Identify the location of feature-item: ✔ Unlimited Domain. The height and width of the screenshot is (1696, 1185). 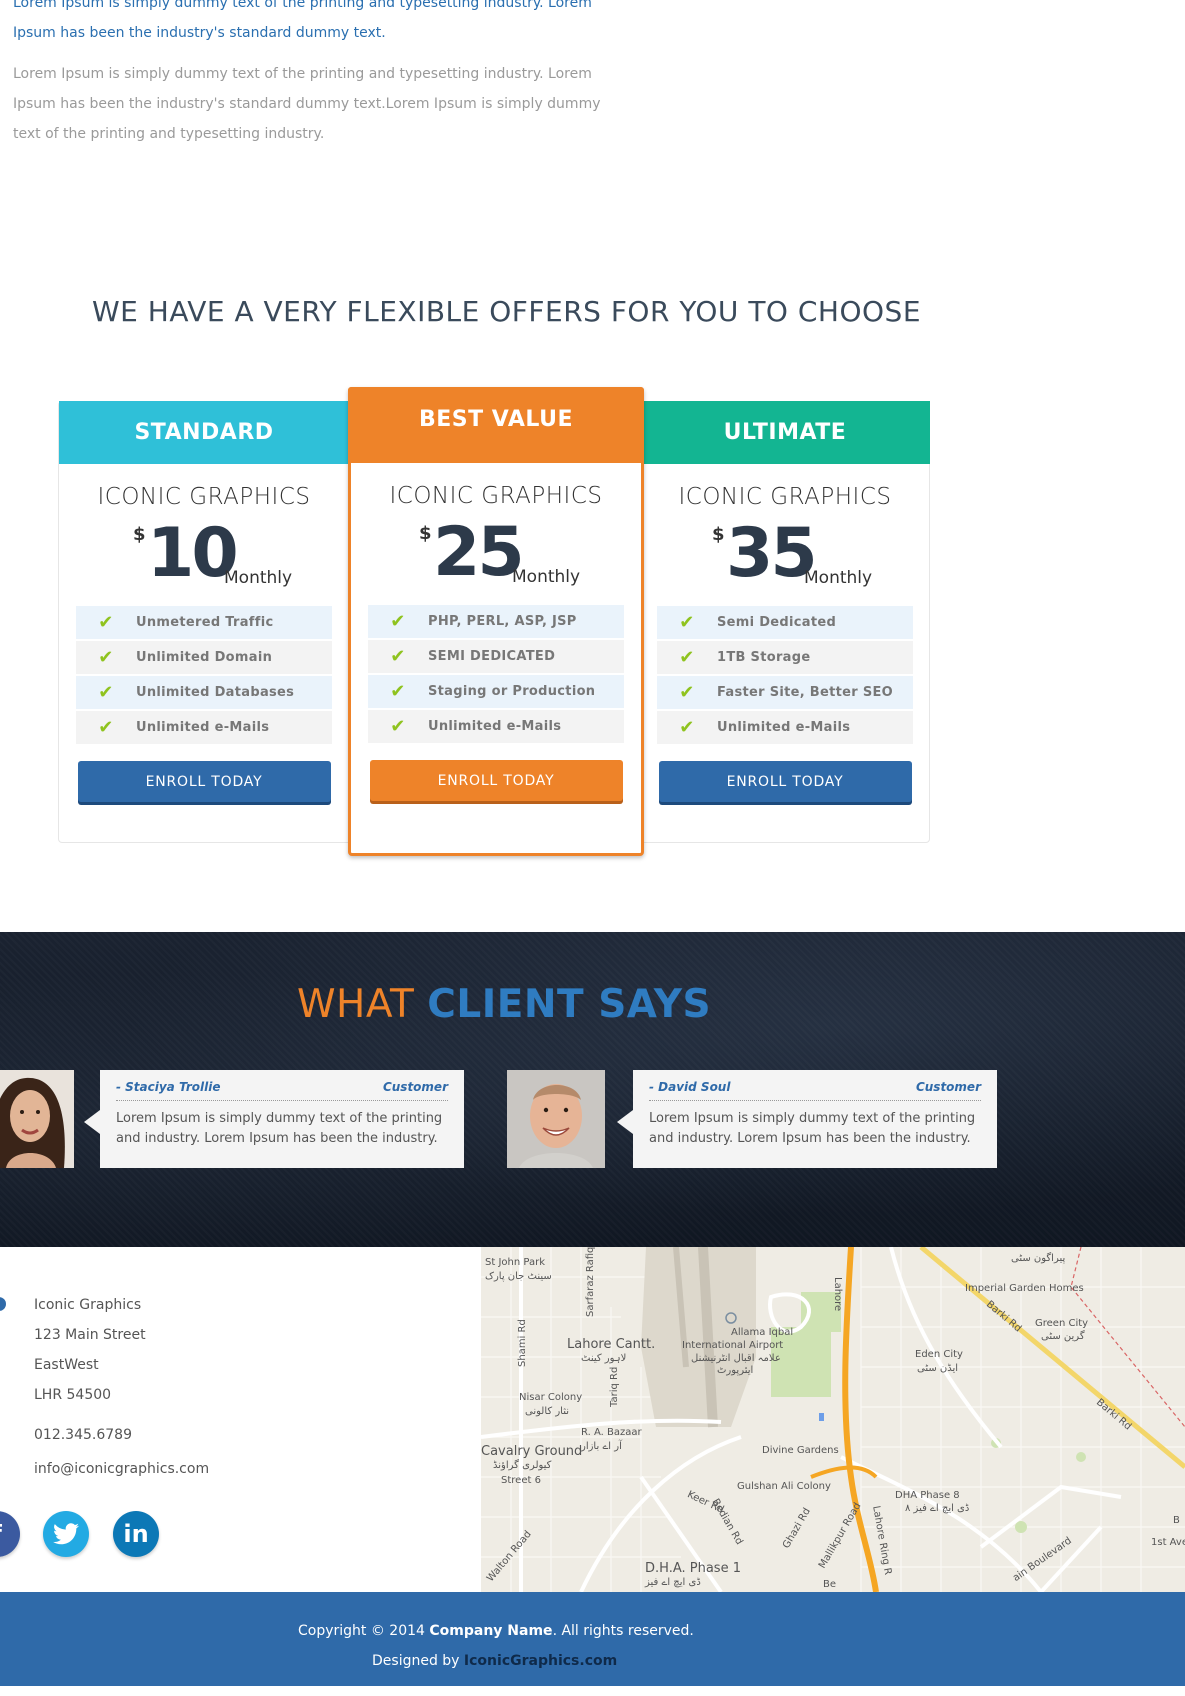
(204, 657).